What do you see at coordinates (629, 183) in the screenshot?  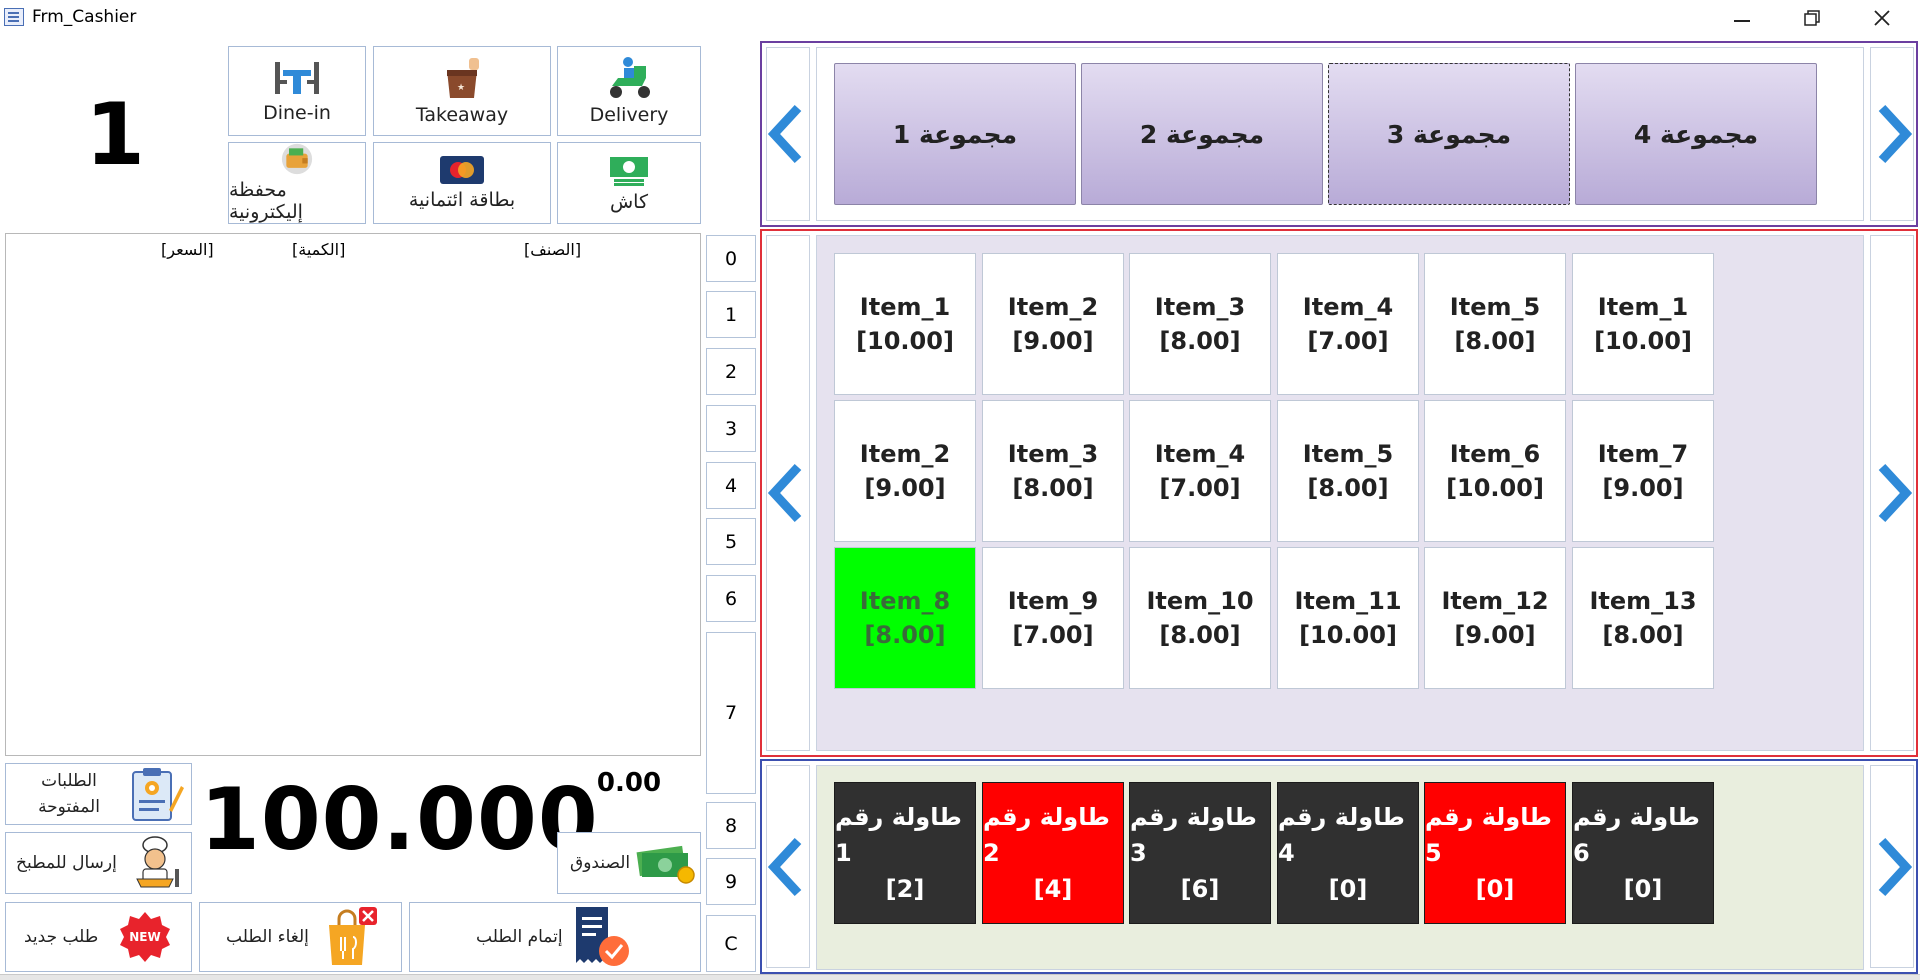 I see `cash-button: كاش` at bounding box center [629, 183].